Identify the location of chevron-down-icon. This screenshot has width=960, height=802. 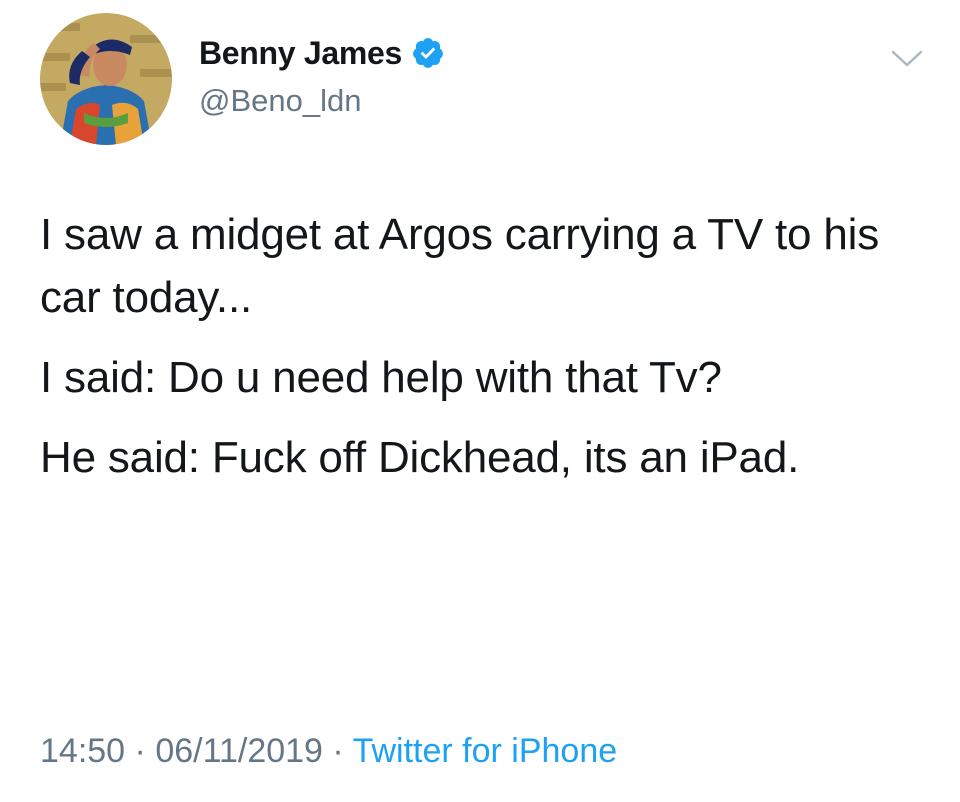
(907, 58).